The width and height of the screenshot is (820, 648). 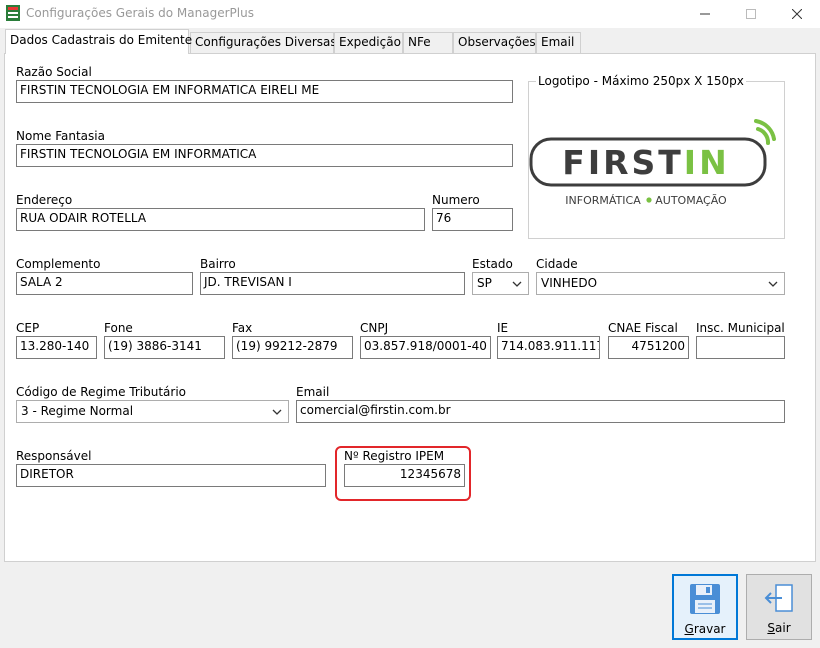 I want to click on sair-button: Sair, so click(x=779, y=607).